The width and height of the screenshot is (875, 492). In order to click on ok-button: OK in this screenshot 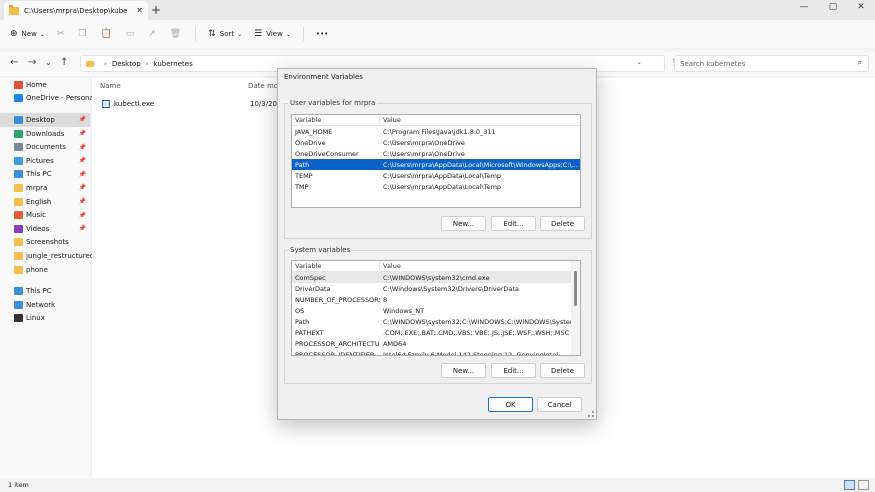, I will do `click(510, 404)`.